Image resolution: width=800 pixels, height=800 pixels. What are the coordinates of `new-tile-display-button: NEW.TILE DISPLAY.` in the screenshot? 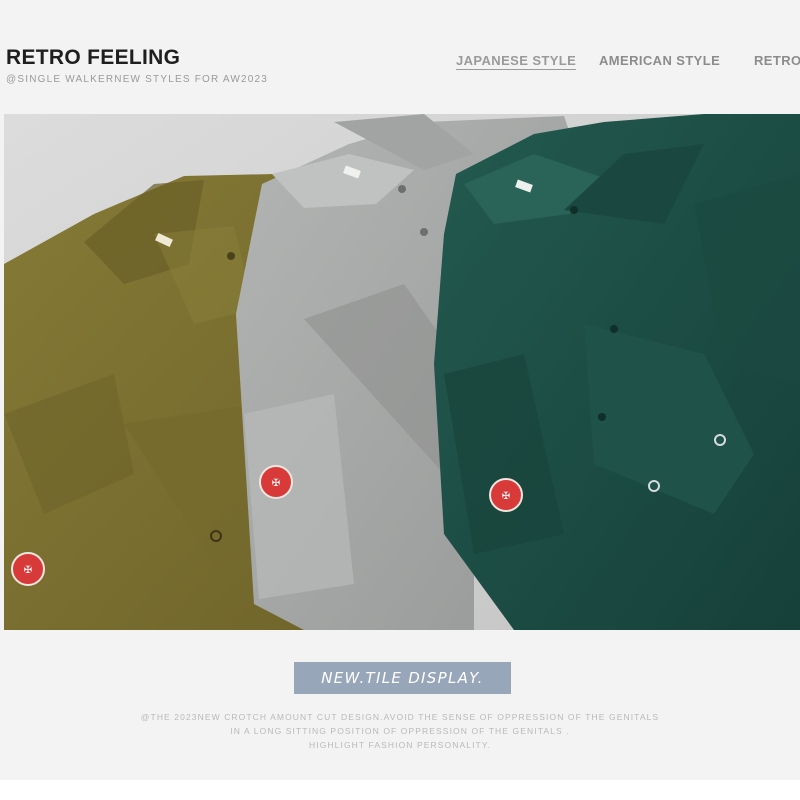 It's located at (402, 678).